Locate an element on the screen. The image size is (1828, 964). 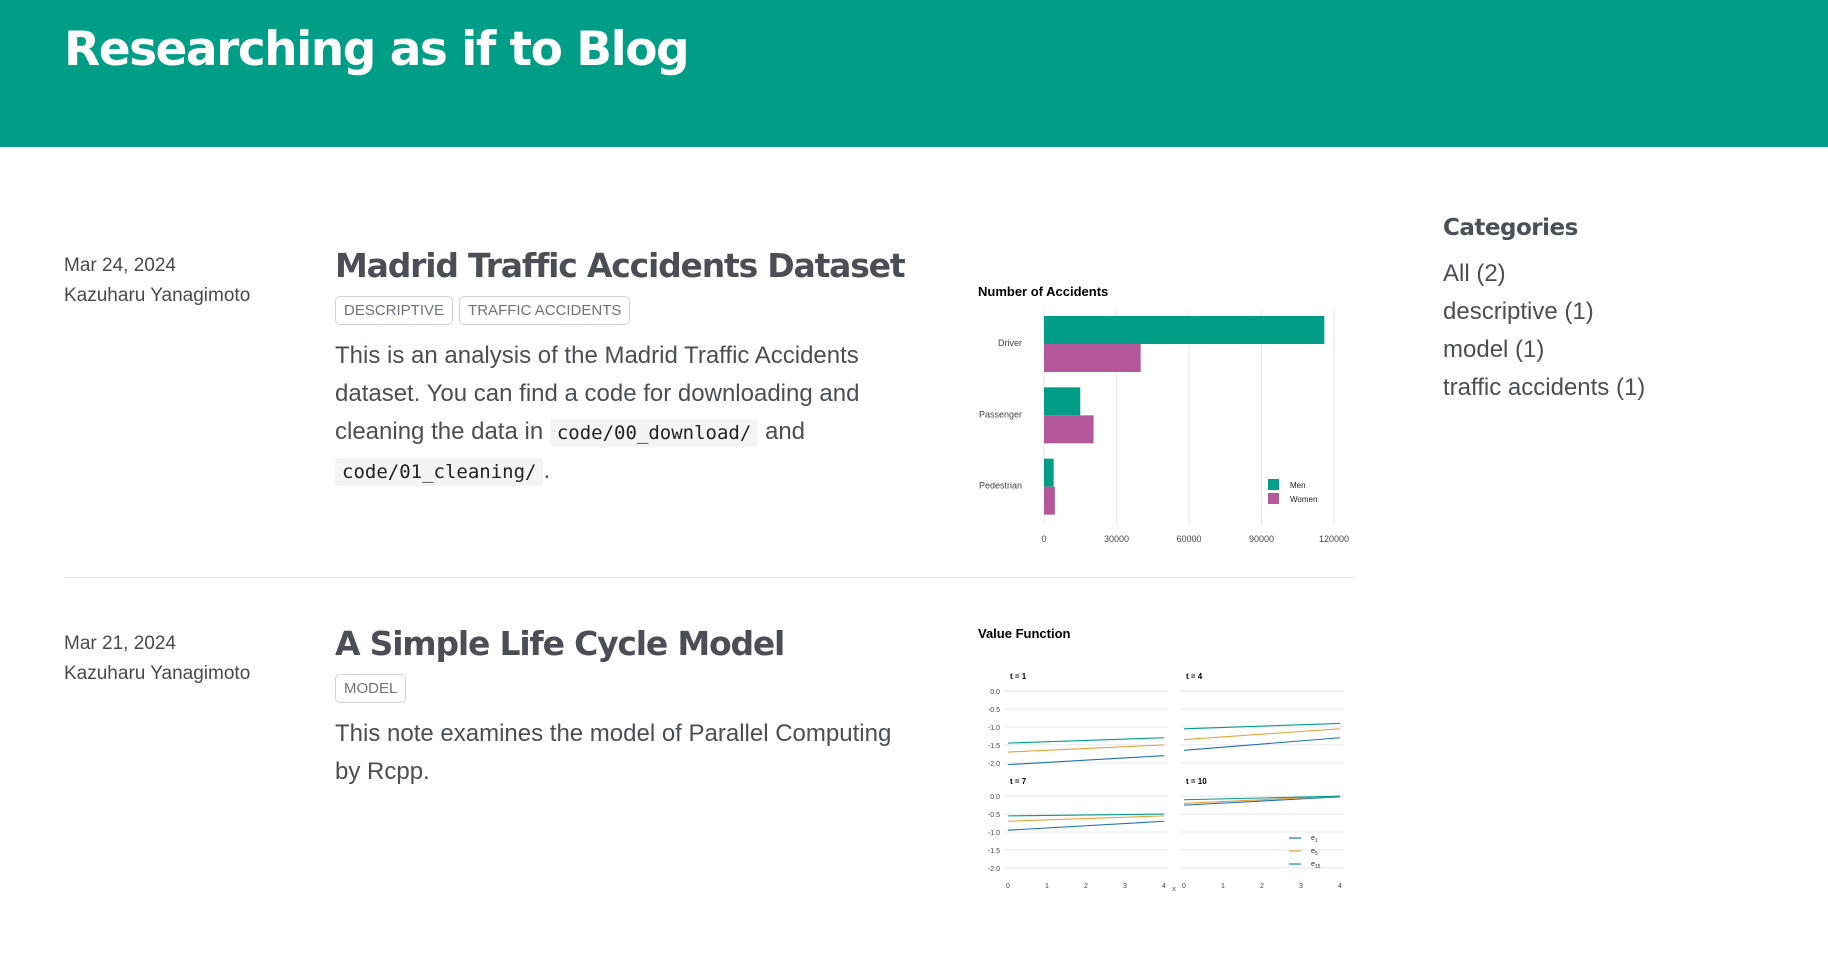
x-axis-label: x is located at coordinates (1174, 889).